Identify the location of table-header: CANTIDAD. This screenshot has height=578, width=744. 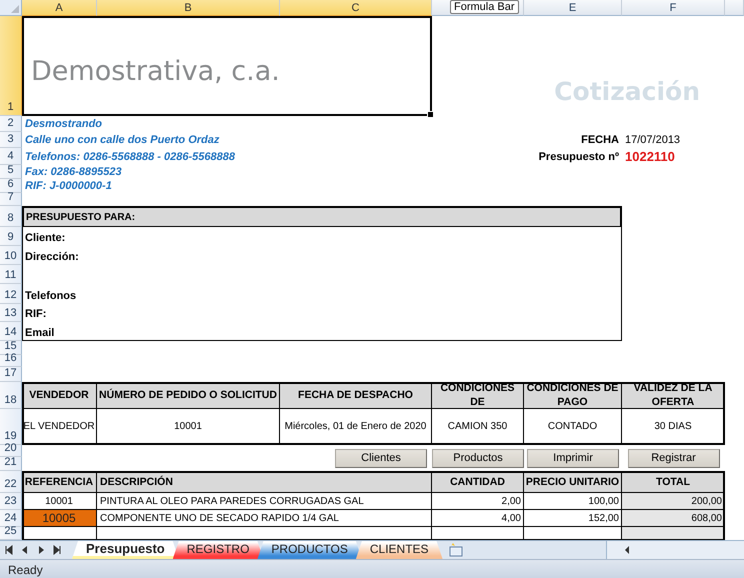
(478, 482).